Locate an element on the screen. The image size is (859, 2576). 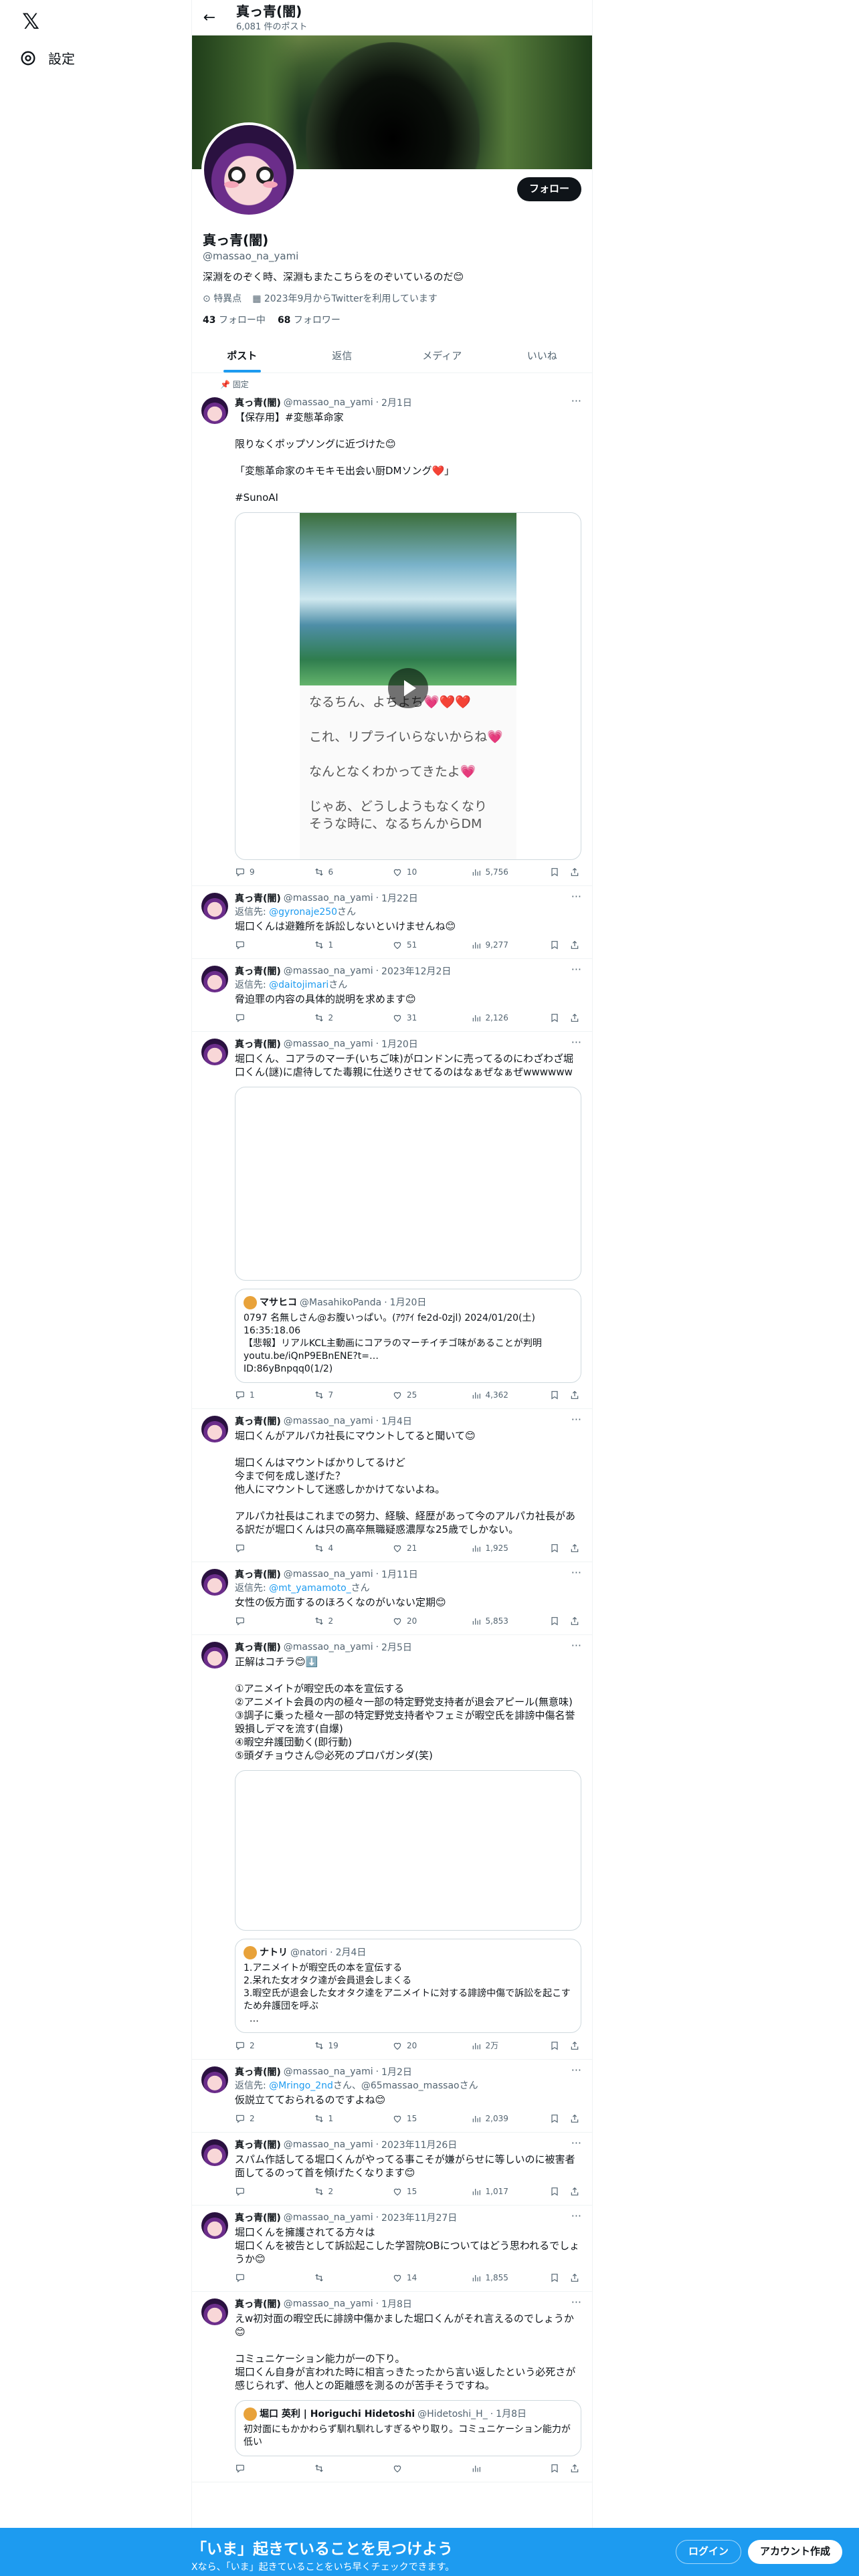
like-action: 25 is located at coordinates (412, 1395).